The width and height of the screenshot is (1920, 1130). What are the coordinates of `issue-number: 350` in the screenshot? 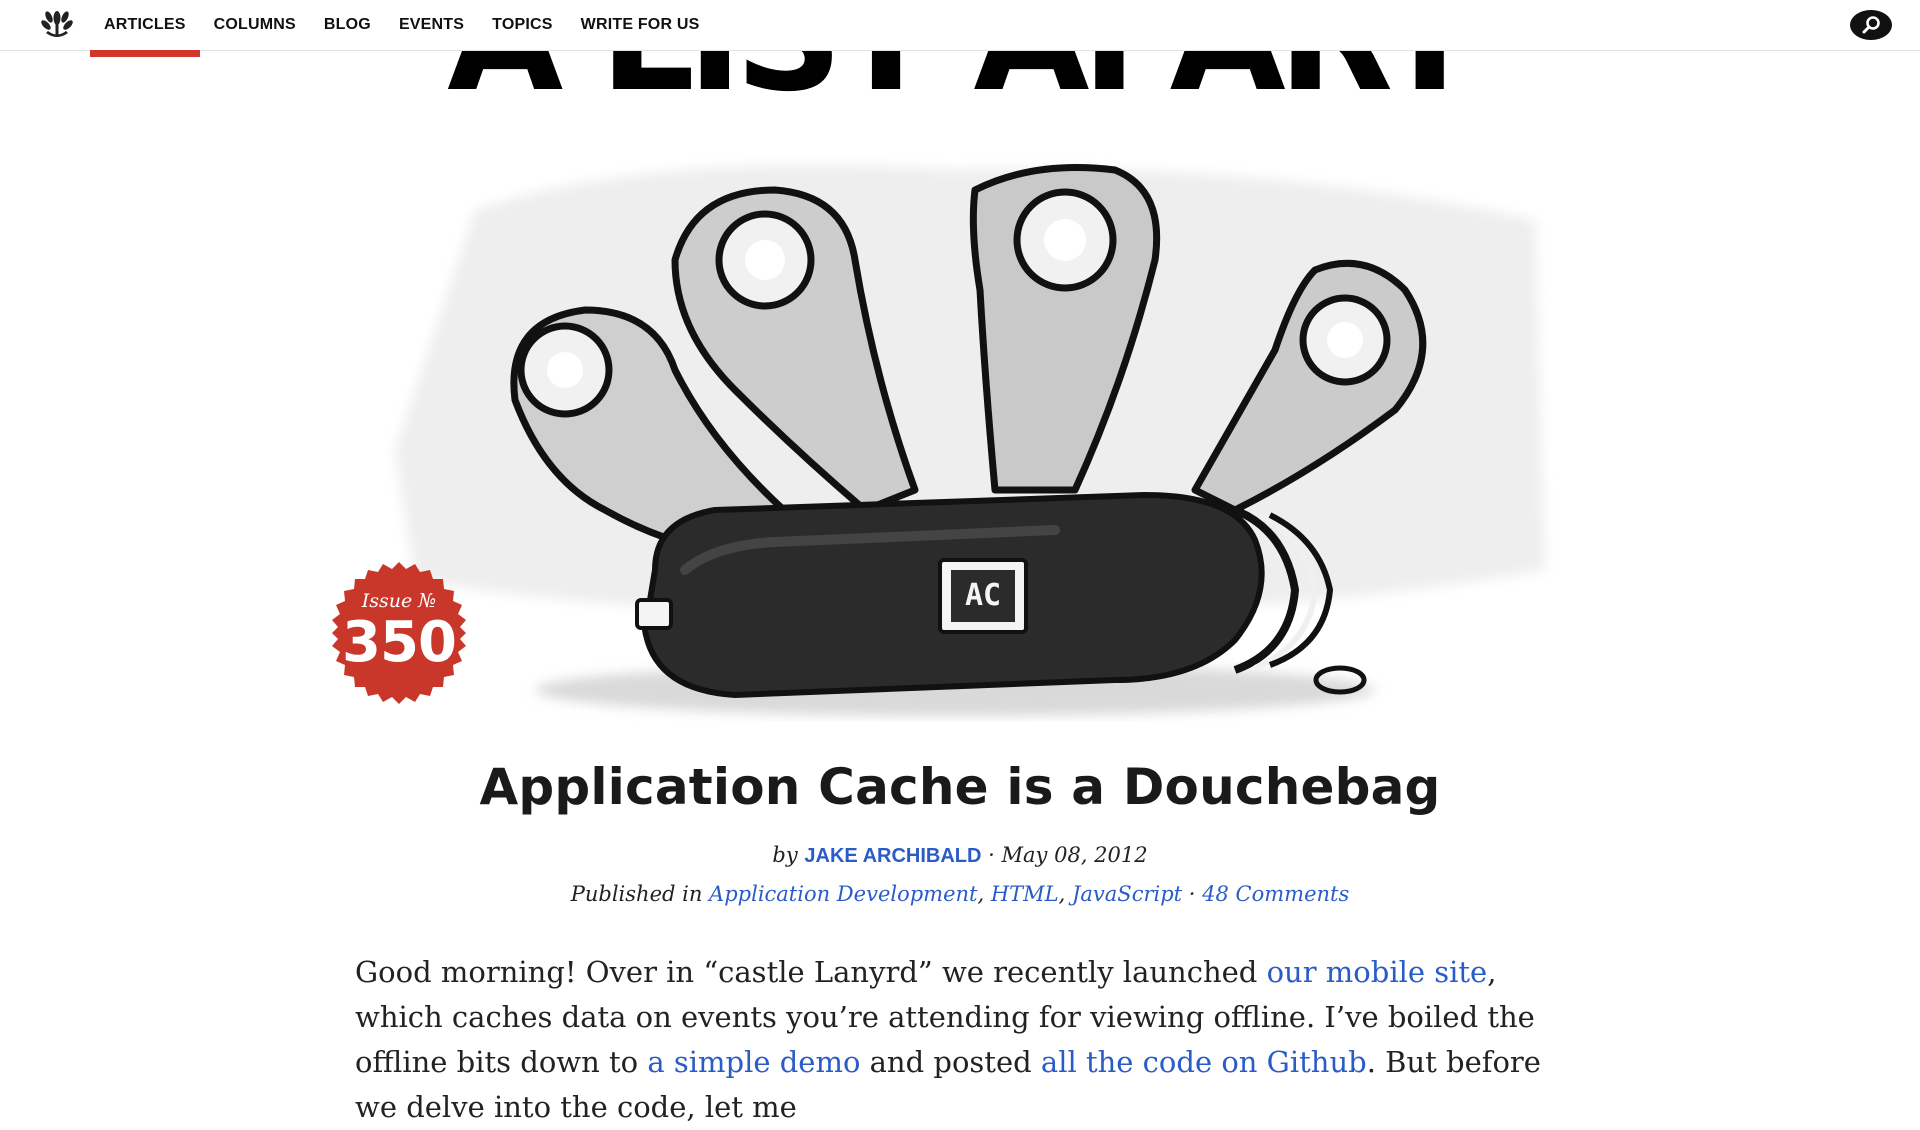 It's located at (399, 642).